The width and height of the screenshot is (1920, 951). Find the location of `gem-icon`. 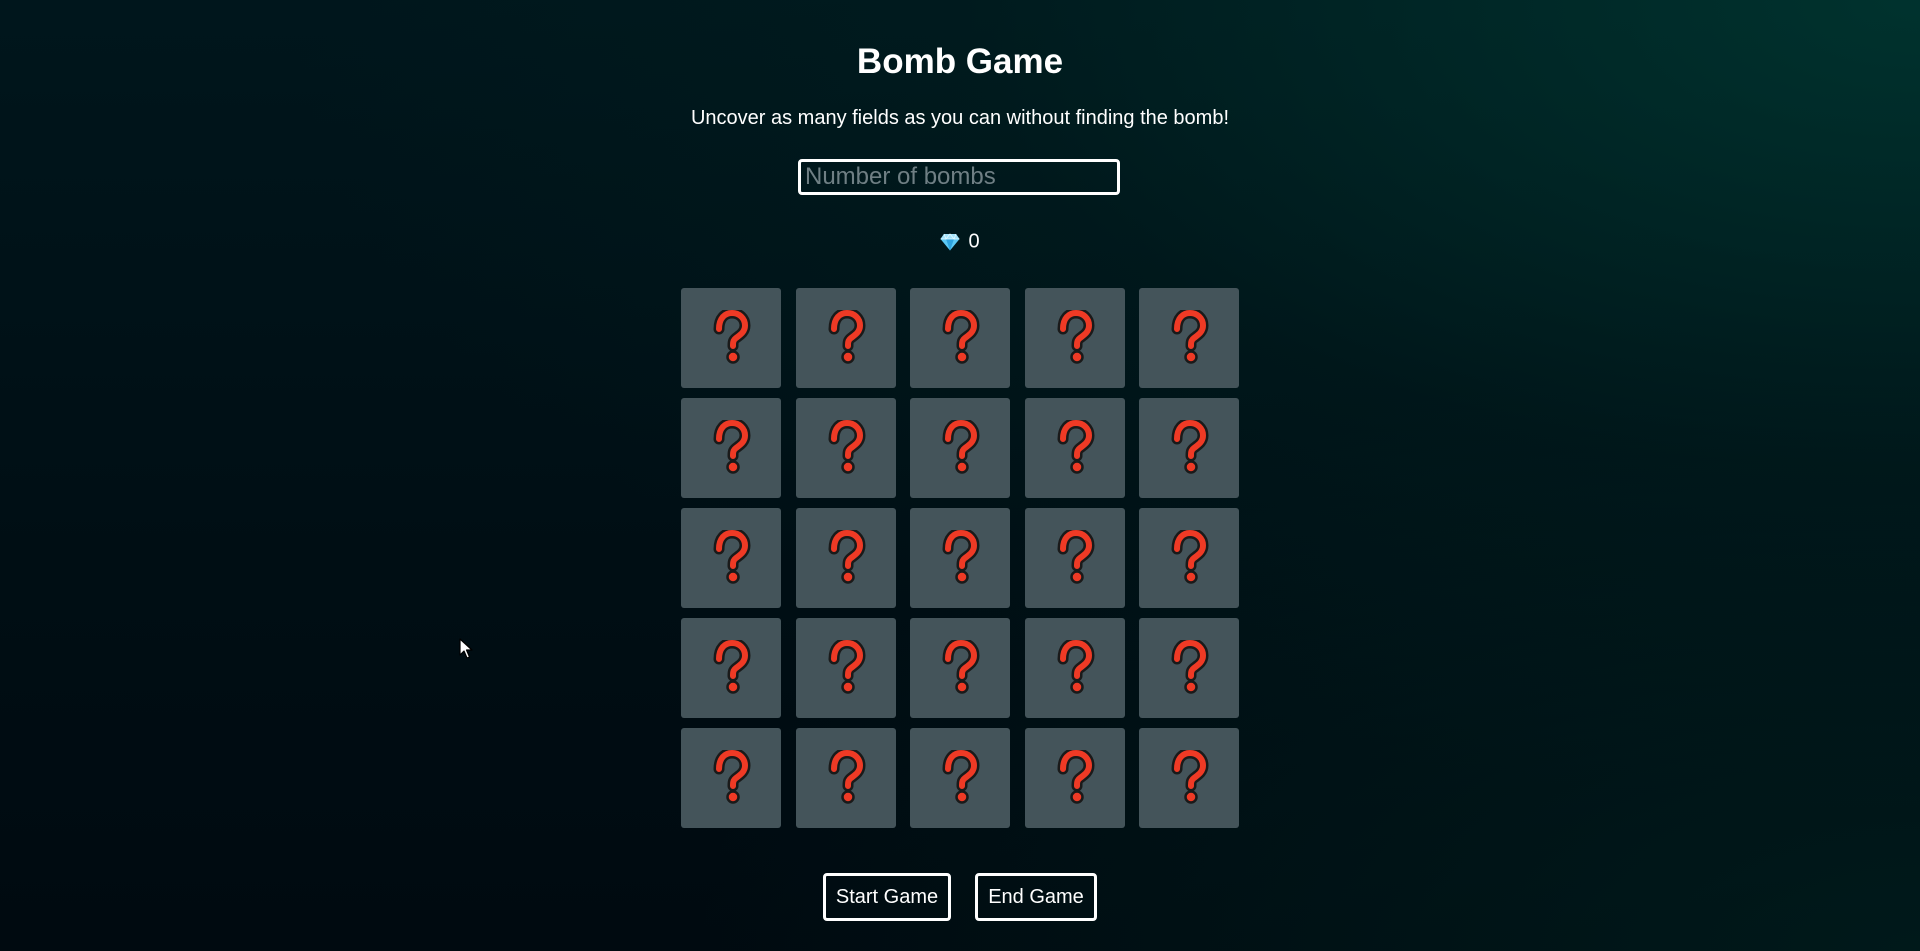

gem-icon is located at coordinates (950, 242).